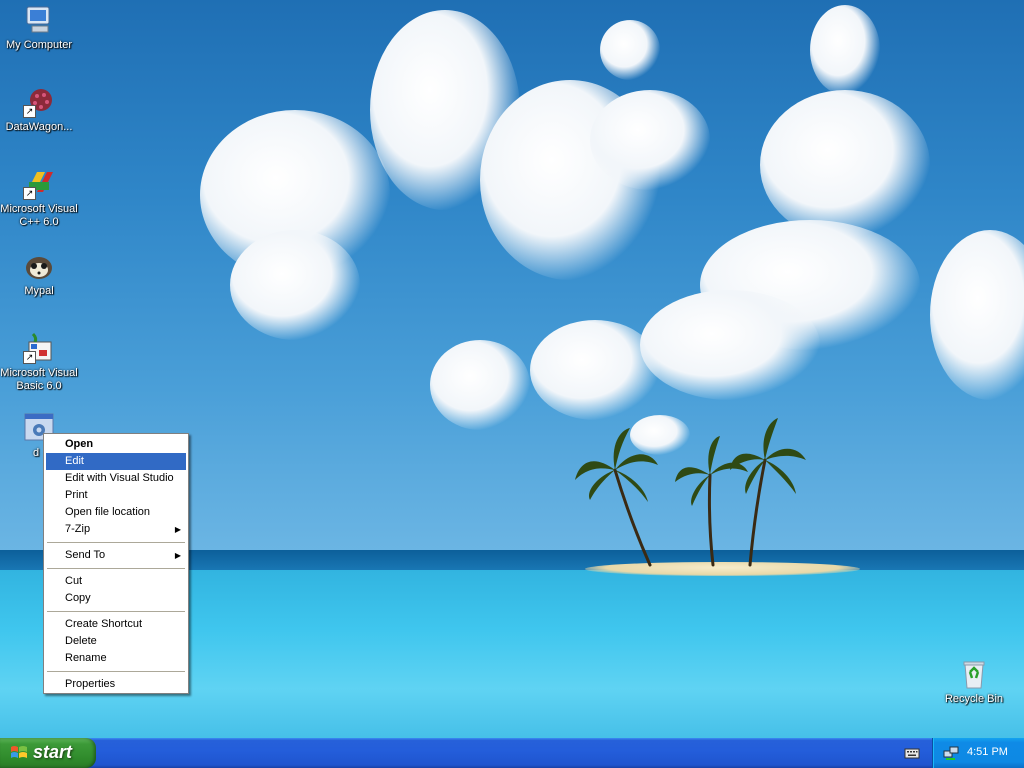 This screenshot has width=1024, height=768. I want to click on desktop-icon-visual-cpp: ↗ Microsoft Visual C++ 6.0, so click(39, 198).